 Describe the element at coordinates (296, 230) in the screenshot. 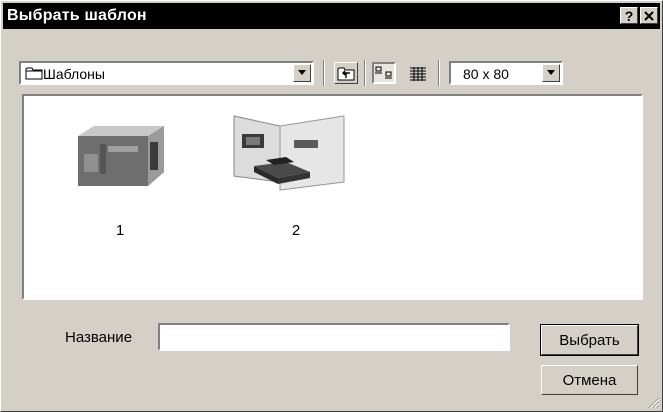

I see `template-label: 2` at that location.